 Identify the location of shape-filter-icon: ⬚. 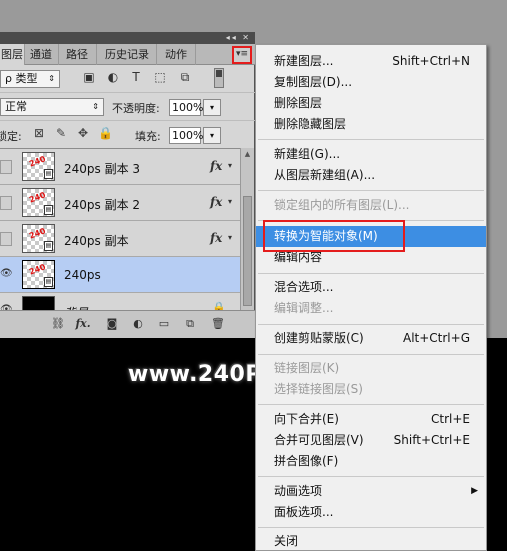
(160, 77).